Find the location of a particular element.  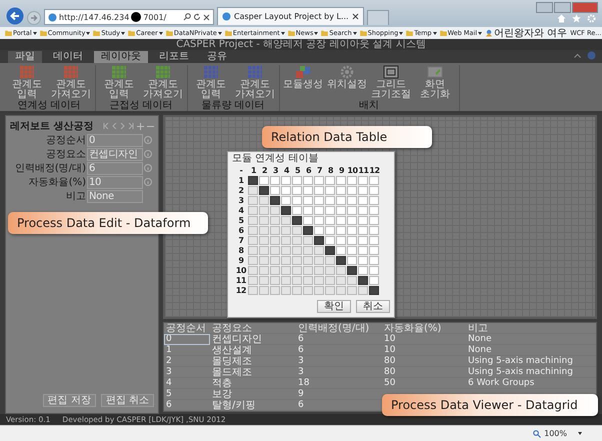

previous-icon is located at coordinates (114, 125).